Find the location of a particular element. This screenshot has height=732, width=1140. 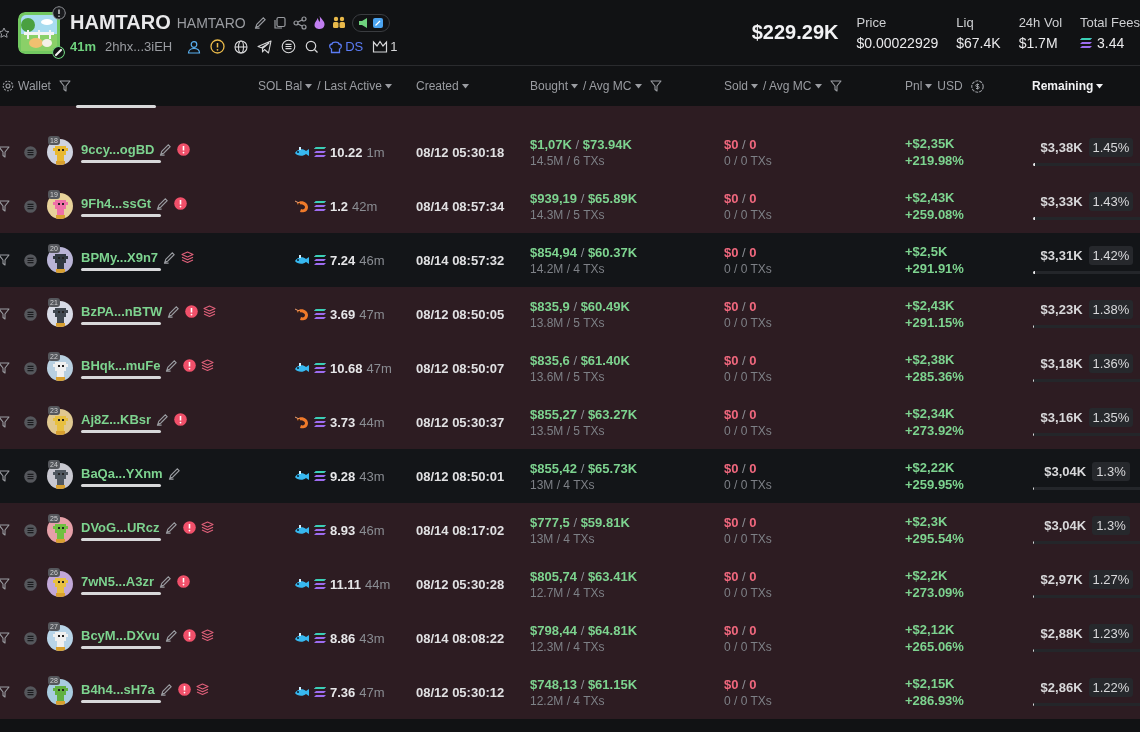

column-header: Wallet is located at coordinates (44, 86).